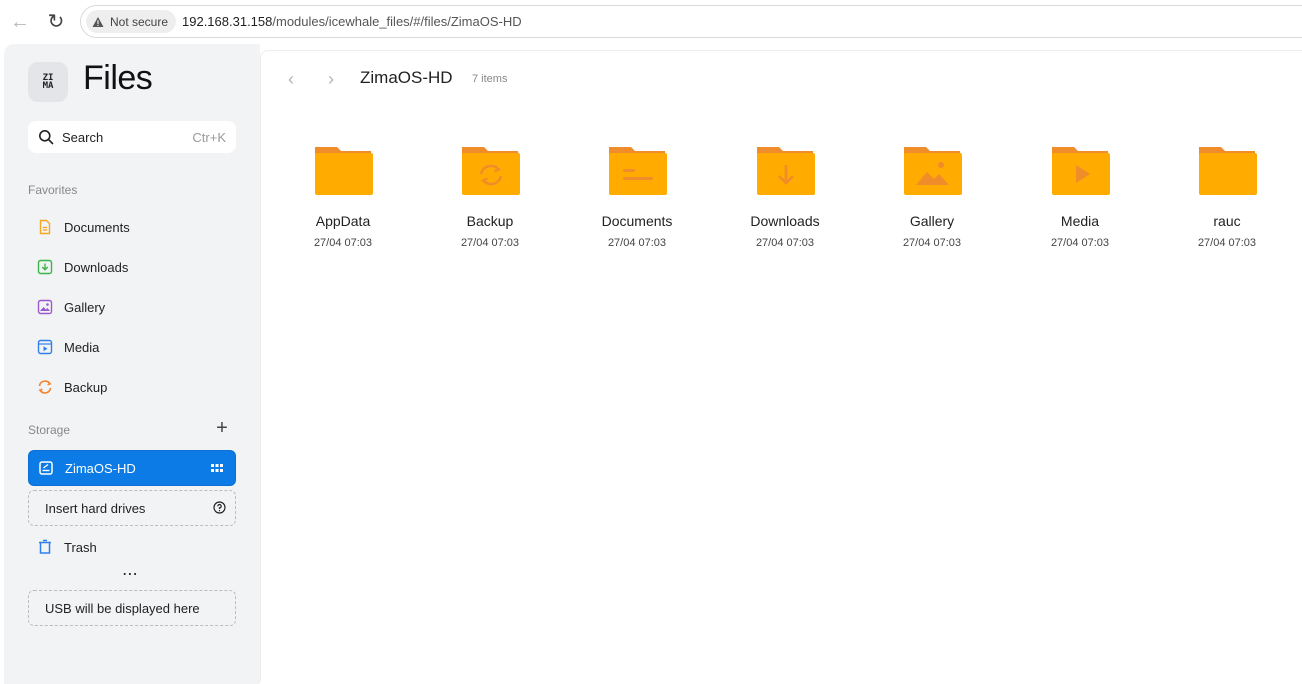 This screenshot has width=1302, height=684. What do you see at coordinates (222, 428) in the screenshot?
I see `add-storage-plus-icon: +` at bounding box center [222, 428].